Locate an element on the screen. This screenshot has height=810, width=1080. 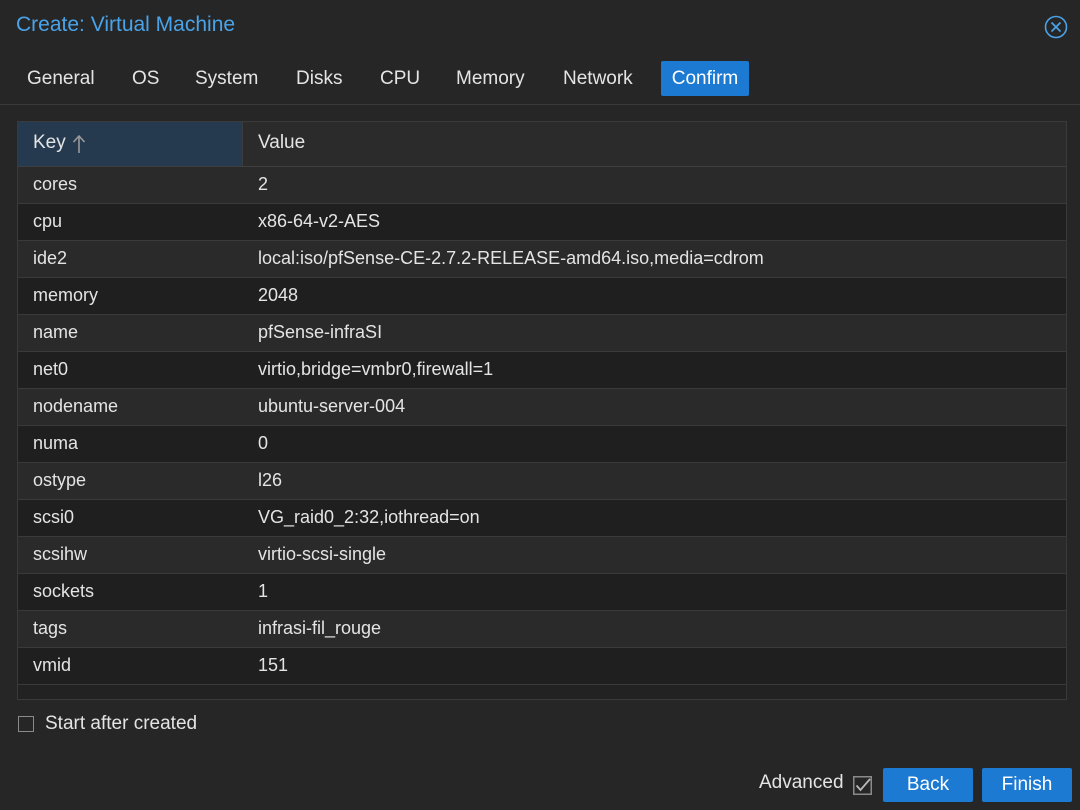
row-value: ubuntu-server-004 is located at coordinates (332, 406).